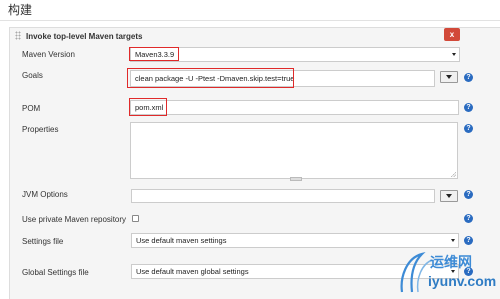 This screenshot has width=500, height=299. I want to click on delete-step-button: x, so click(452, 34).